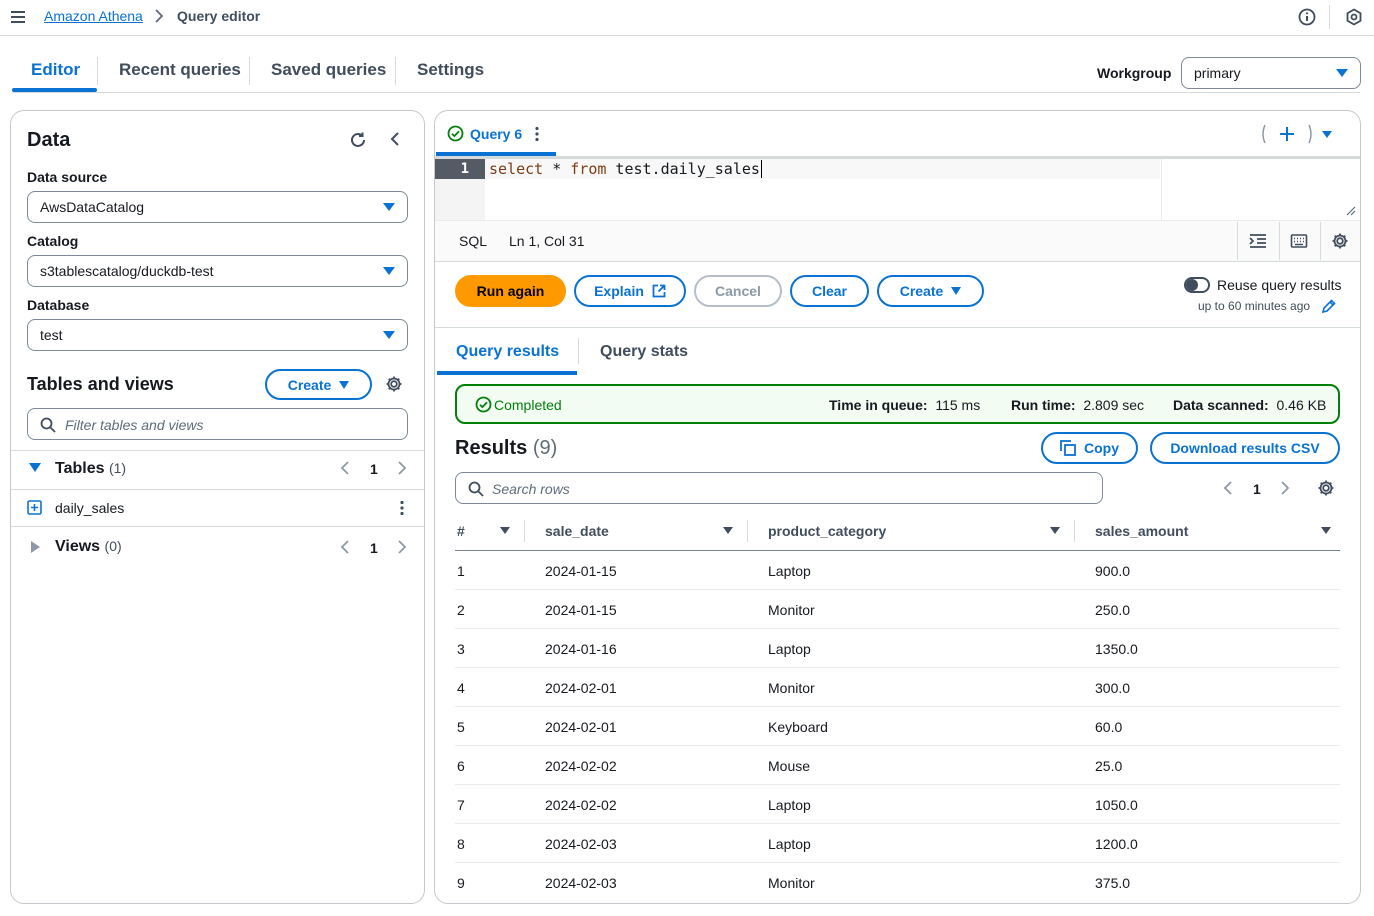 Image resolution: width=1374 pixels, height=916 pixels. Describe the element at coordinates (1221, 405) in the screenshot. I see `scanned-label: Data scanned:` at that location.